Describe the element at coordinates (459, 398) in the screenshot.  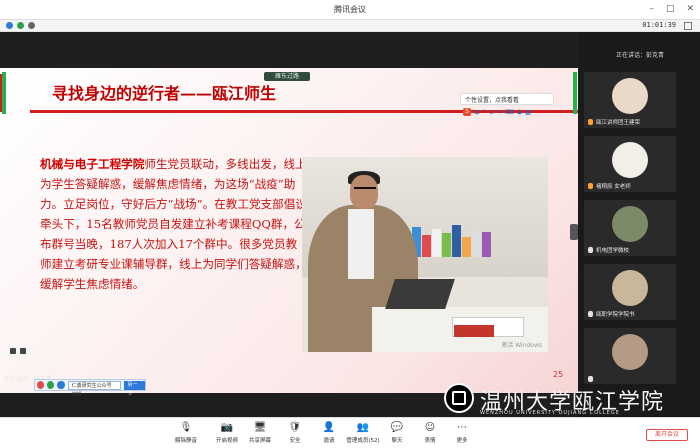
I see `school-logo-icon` at that location.